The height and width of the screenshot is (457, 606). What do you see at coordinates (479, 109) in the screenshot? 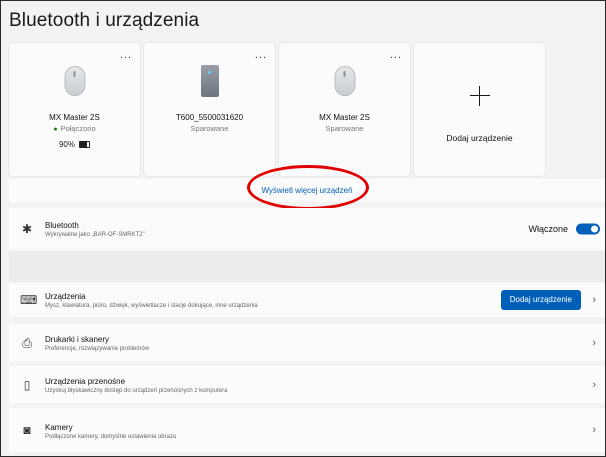
I see `add-device-card: Dodaj urządzenie` at bounding box center [479, 109].